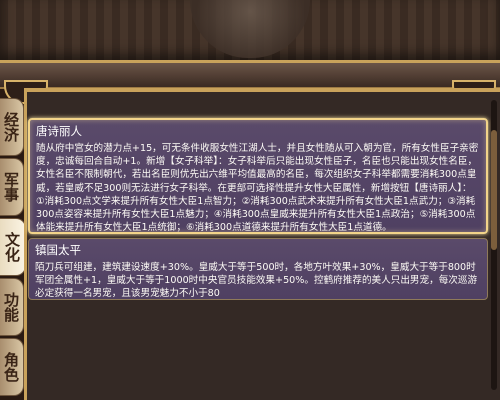  Describe the element at coordinates (262, 90) in the screenshot. I see `panel-frame` at that location.